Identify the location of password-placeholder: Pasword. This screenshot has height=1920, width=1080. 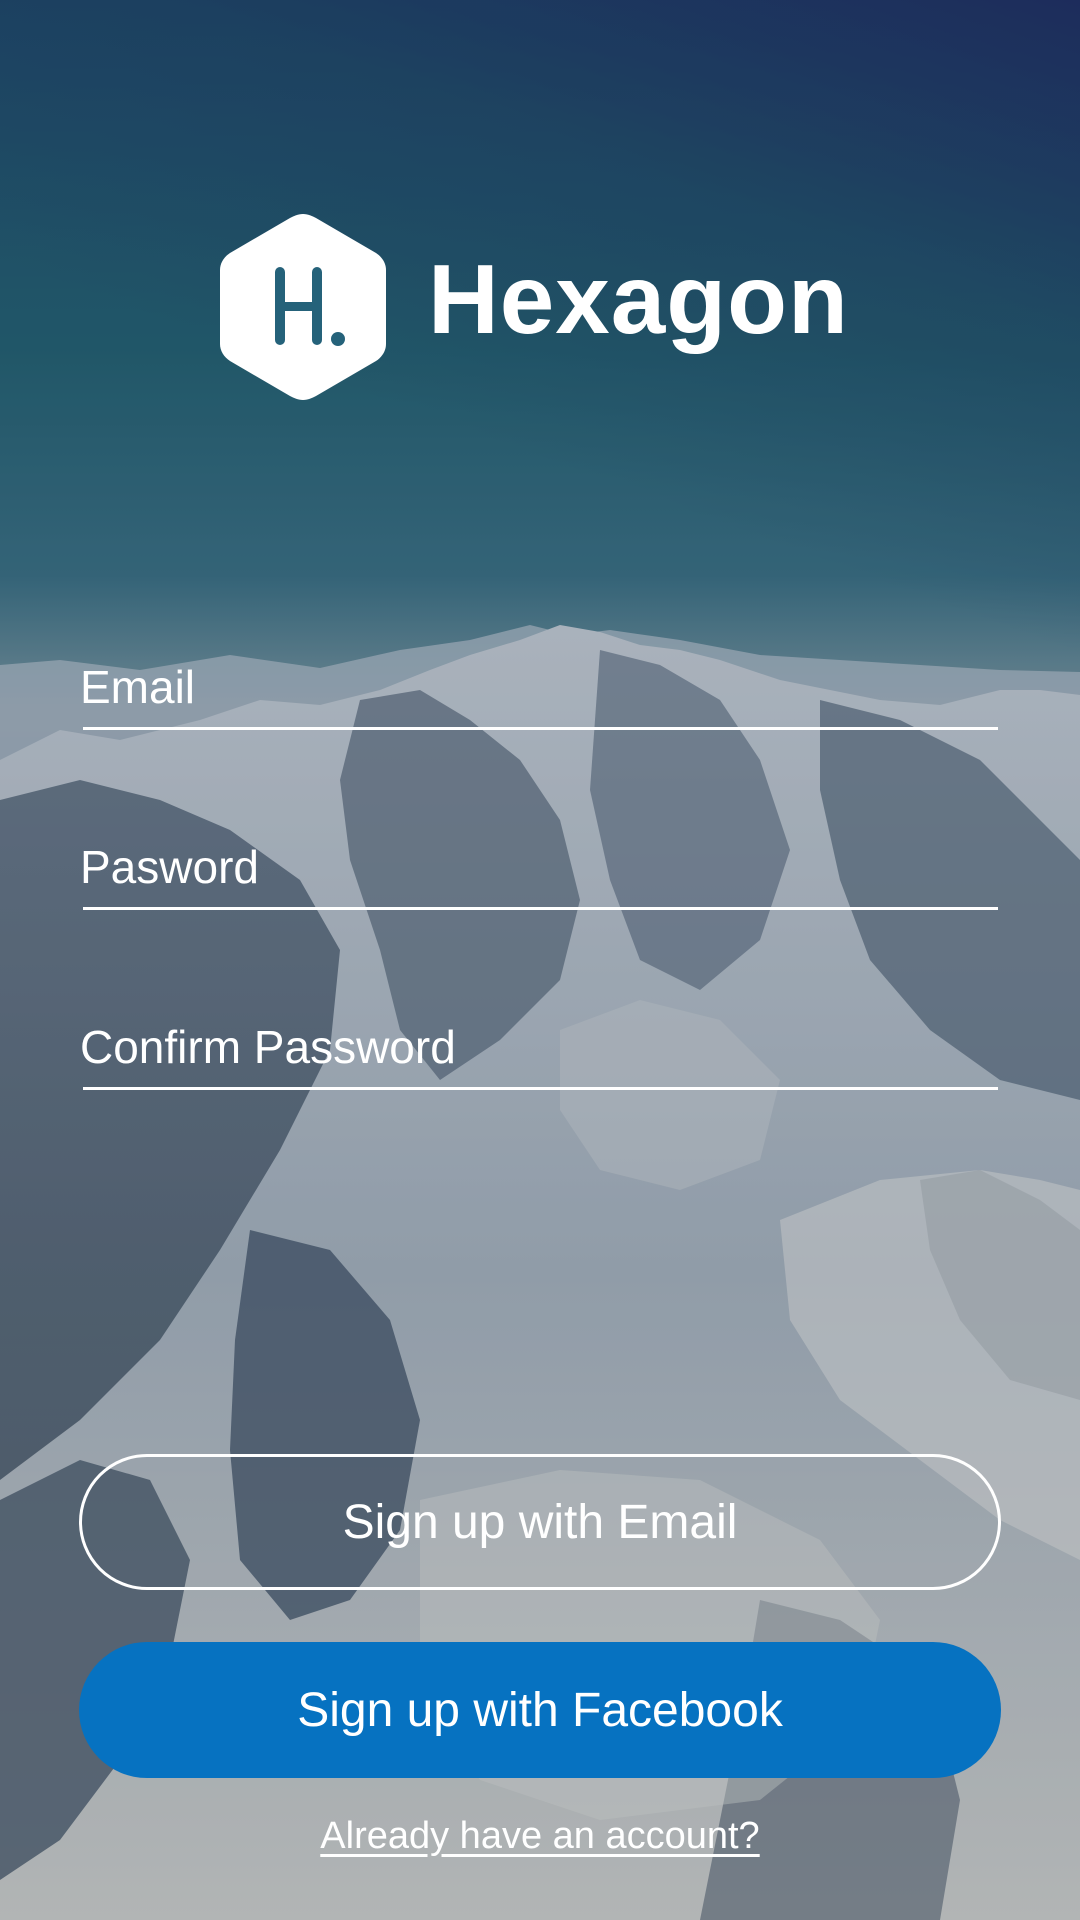
(169, 867).